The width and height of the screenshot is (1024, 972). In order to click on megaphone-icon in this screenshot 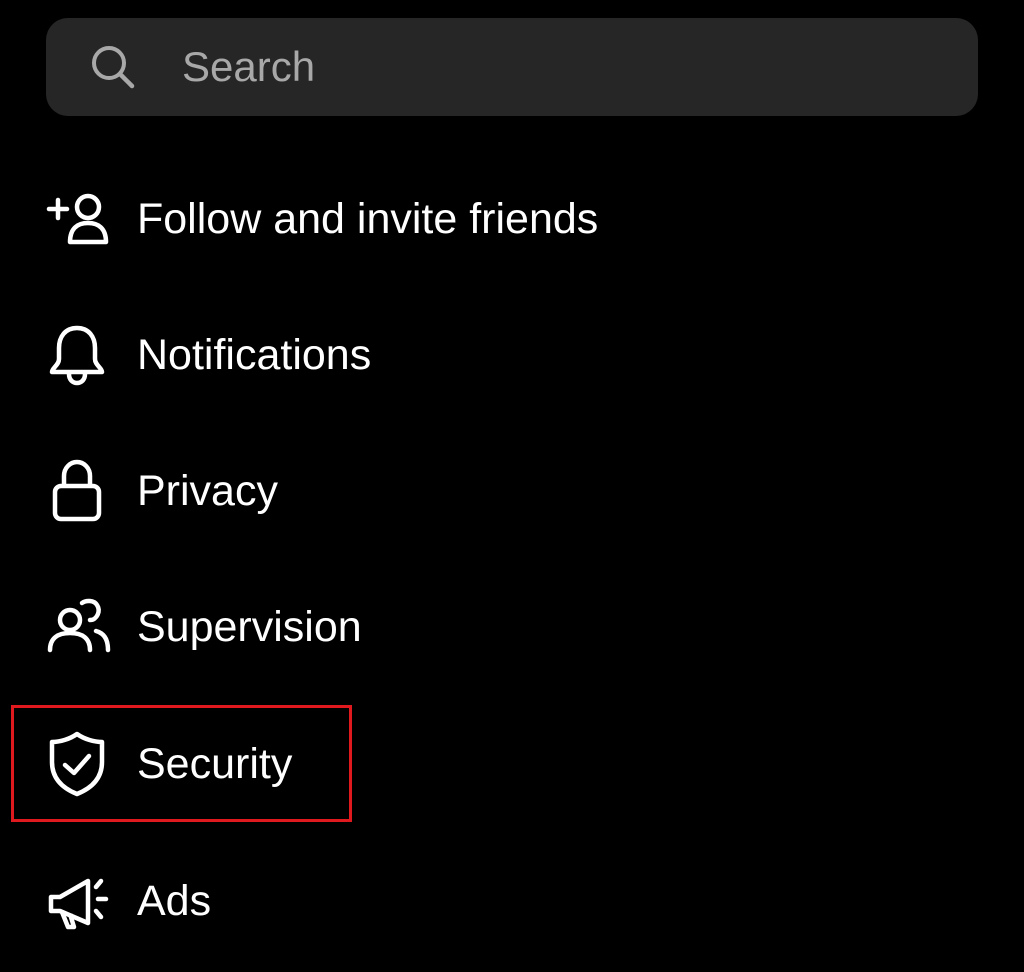, I will do `click(80, 901)`.